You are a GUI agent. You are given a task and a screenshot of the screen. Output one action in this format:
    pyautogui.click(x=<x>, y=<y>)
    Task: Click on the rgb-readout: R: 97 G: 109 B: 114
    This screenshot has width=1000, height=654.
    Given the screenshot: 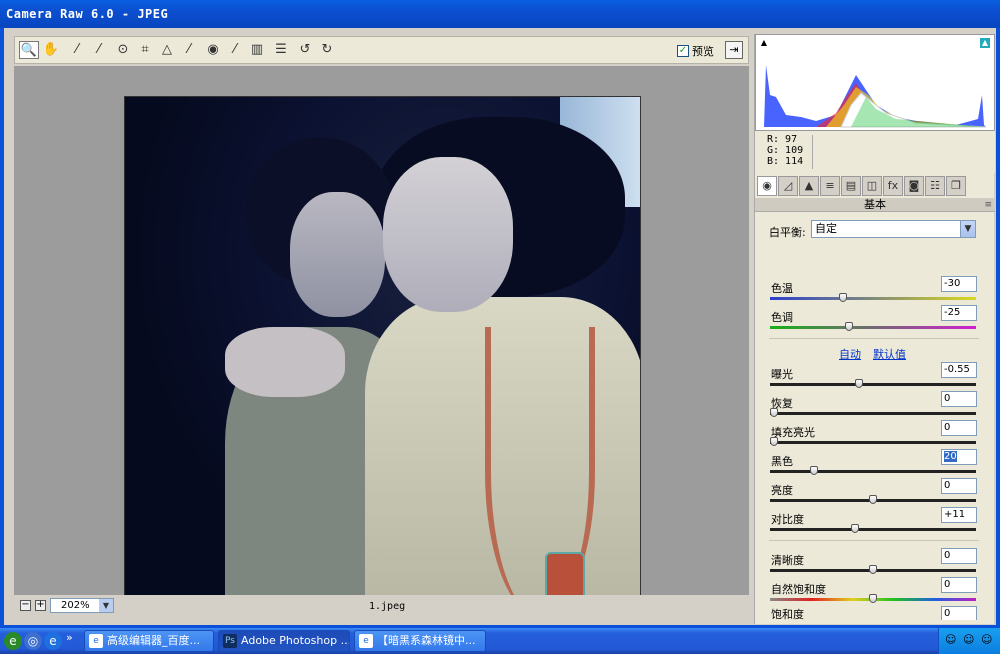 What is the action you would take?
    pyautogui.click(x=875, y=152)
    